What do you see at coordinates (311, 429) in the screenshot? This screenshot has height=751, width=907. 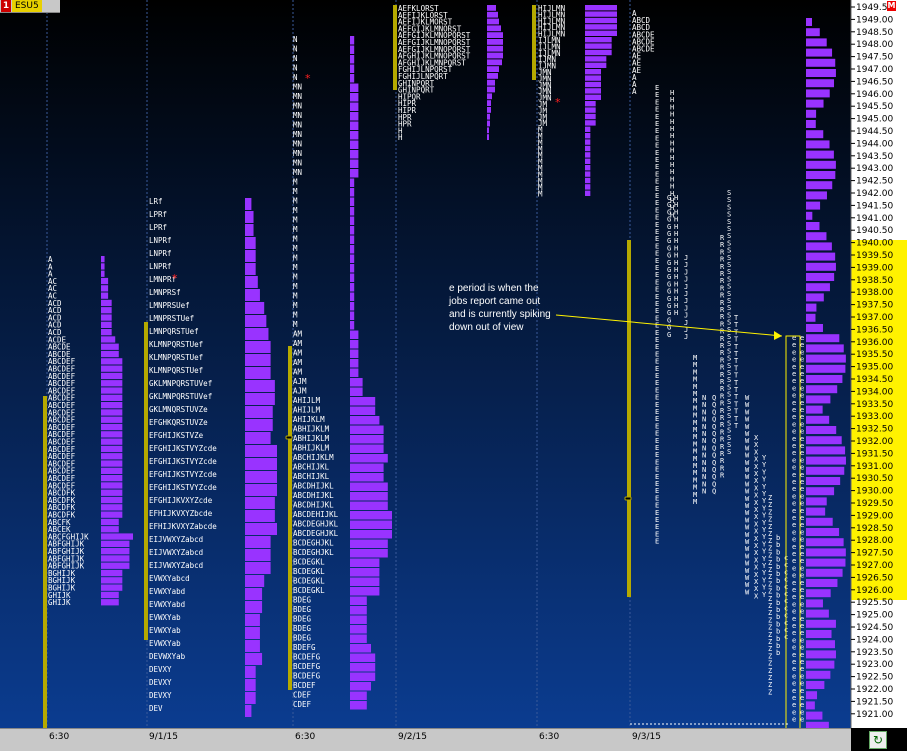 I see `tpo-row: ABHIJKLM` at bounding box center [311, 429].